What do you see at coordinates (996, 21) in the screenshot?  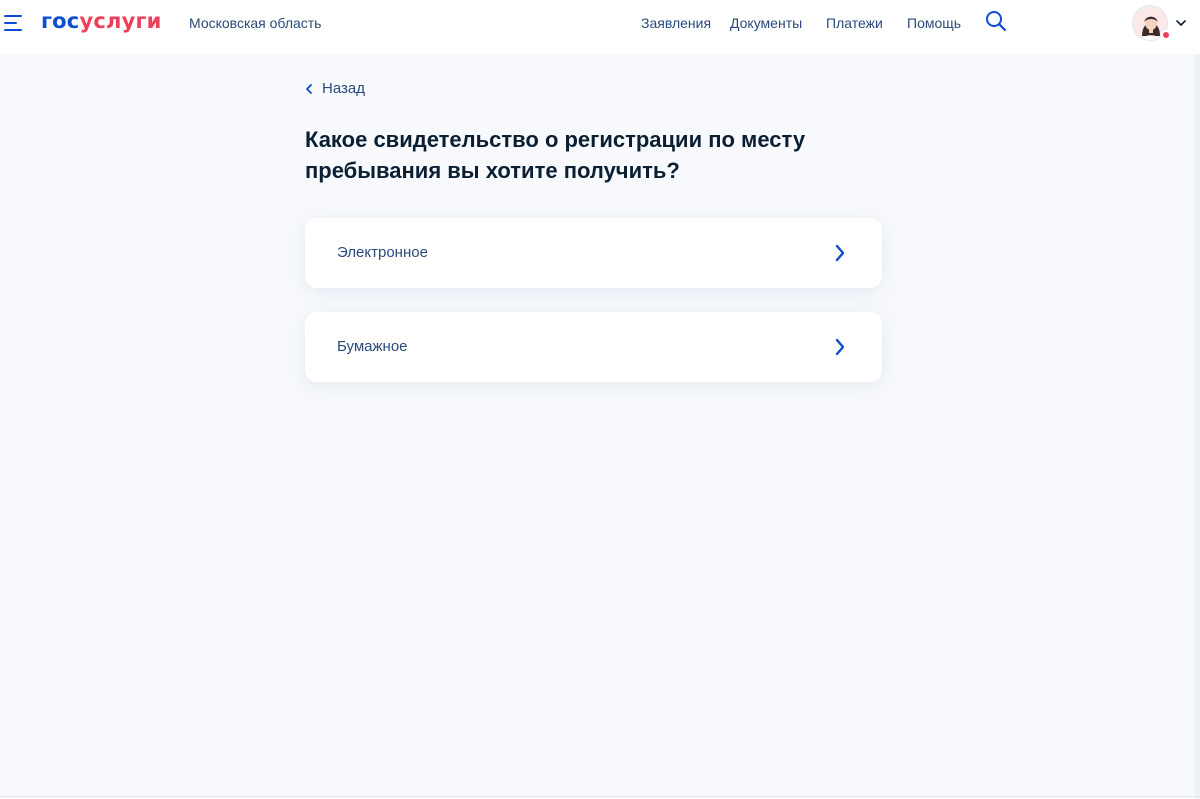 I see `search-icon` at bounding box center [996, 21].